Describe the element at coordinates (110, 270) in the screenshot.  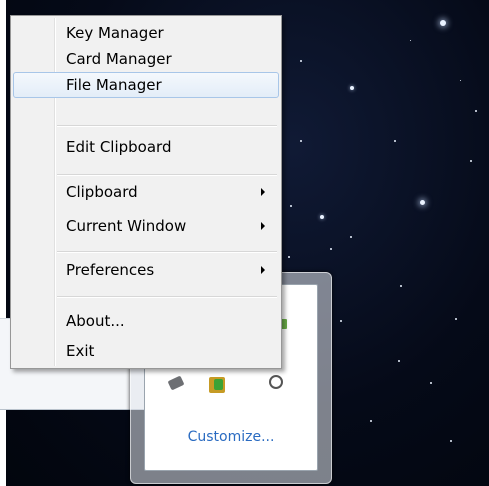
I see `menu-item-label: Preferences` at that location.